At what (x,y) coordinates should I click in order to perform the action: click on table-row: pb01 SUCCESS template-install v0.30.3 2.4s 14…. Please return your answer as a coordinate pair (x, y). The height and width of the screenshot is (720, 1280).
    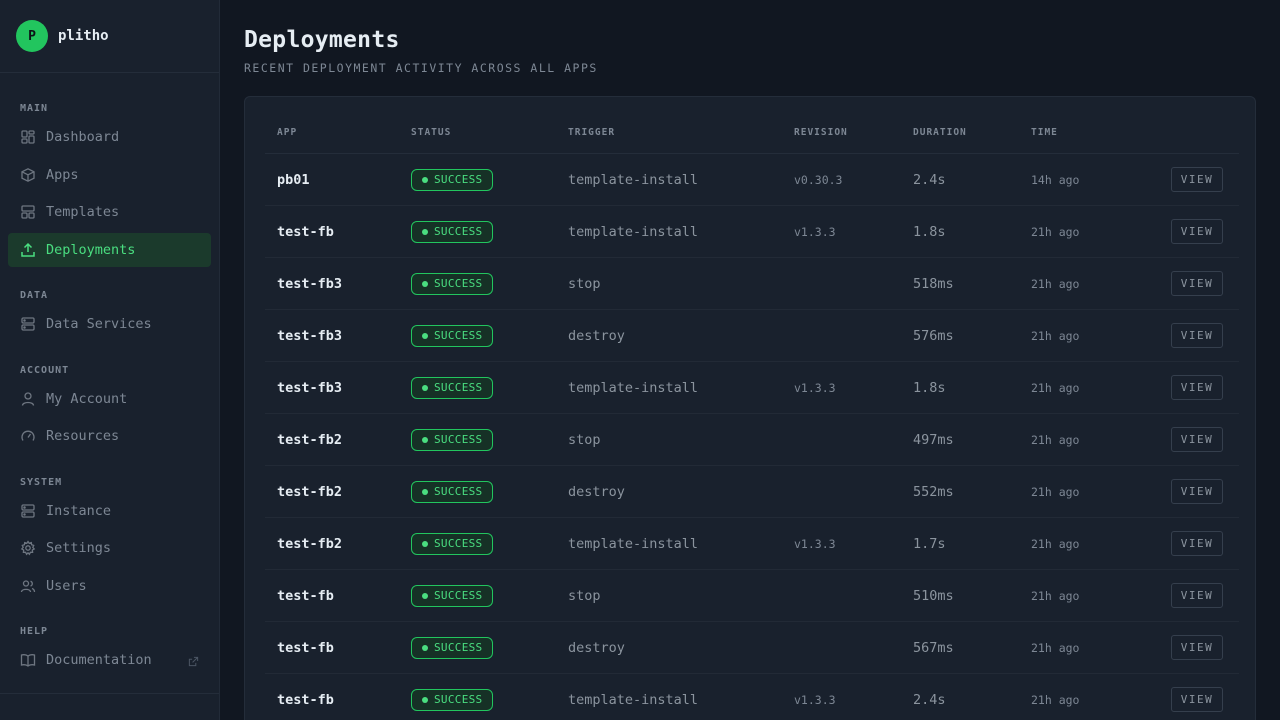
    Looking at the image, I should click on (752, 180).